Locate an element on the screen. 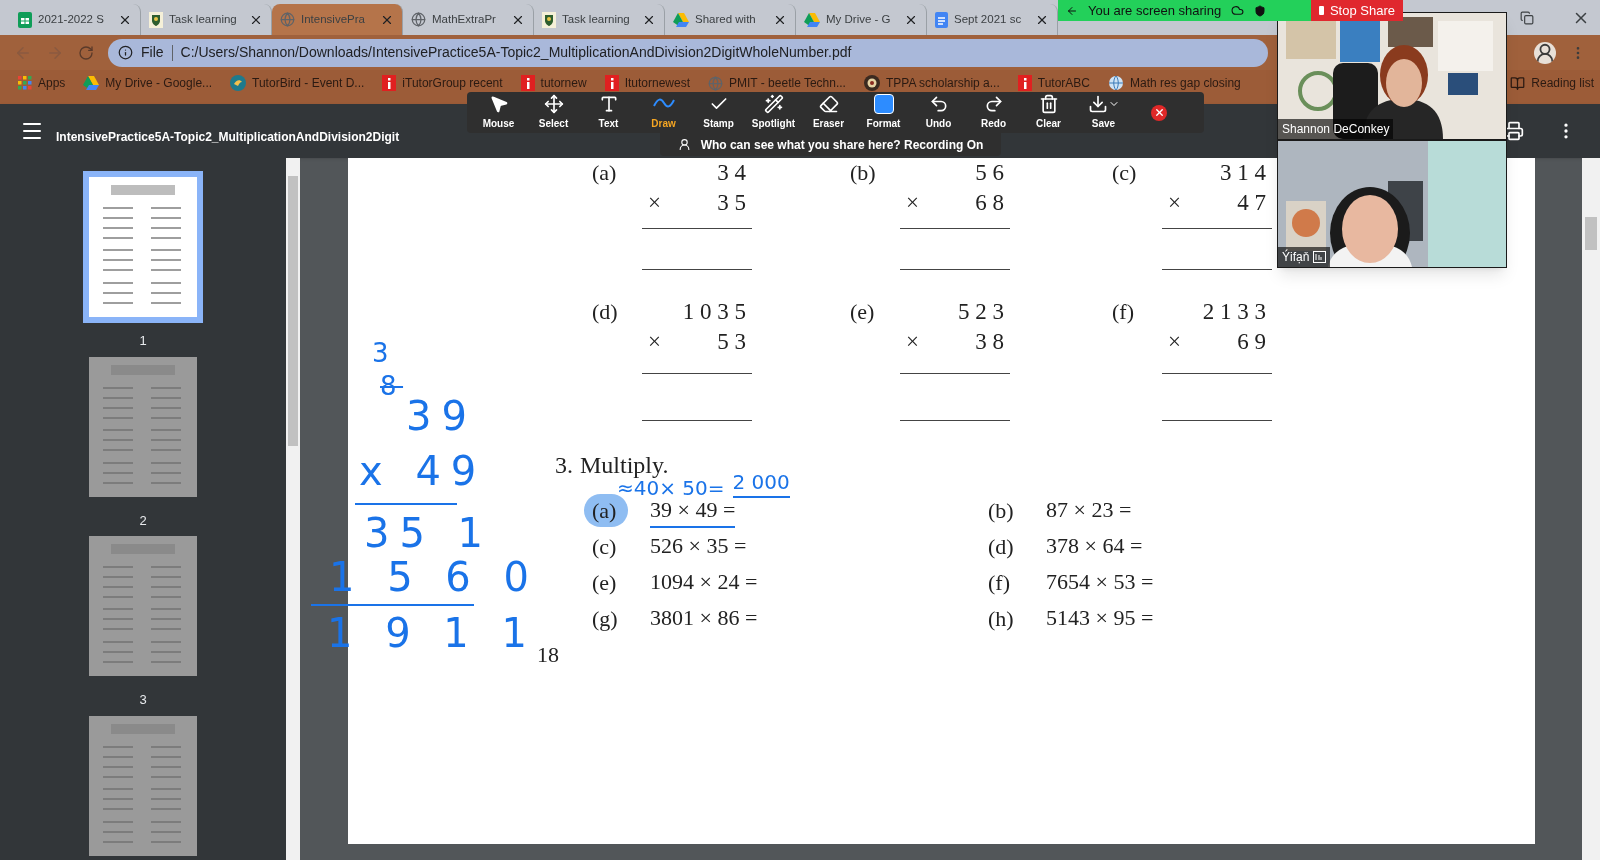  multiplier: 3 8 is located at coordinates (989, 342).